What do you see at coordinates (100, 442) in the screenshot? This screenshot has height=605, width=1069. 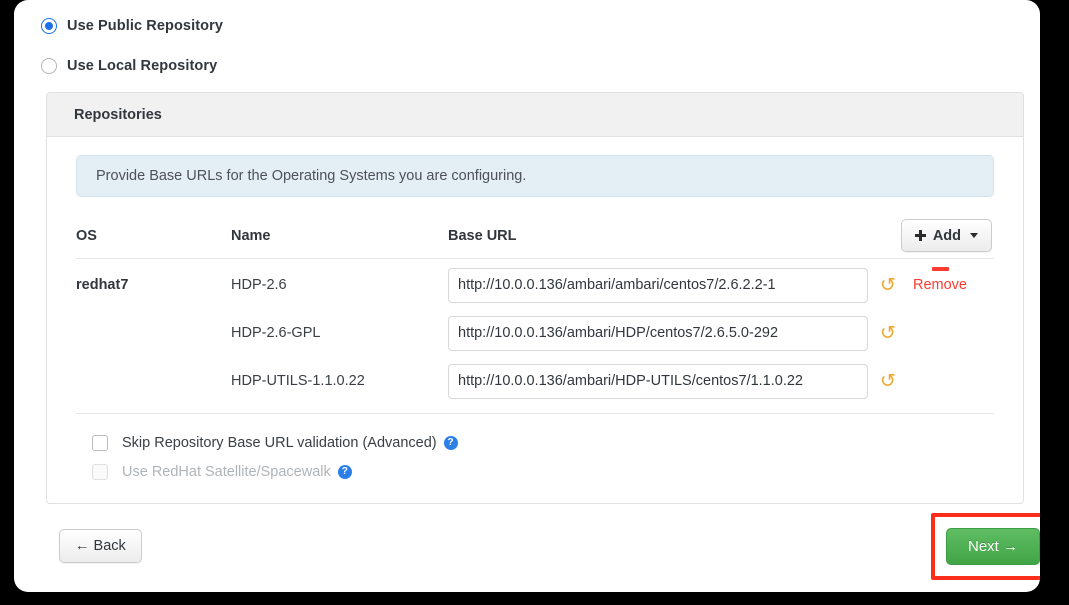 I see `checkbox-skip-validation` at bounding box center [100, 442].